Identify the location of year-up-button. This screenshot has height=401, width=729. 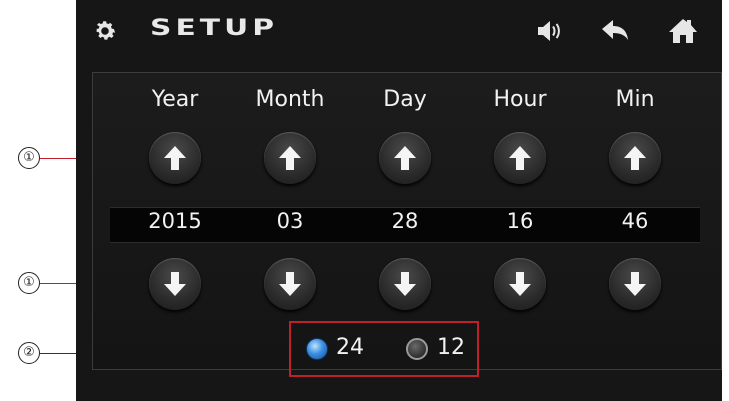
(175, 158).